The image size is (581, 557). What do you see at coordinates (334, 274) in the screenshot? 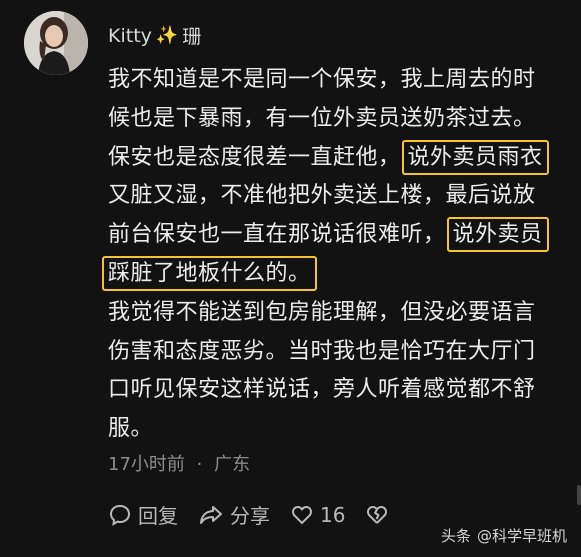
I see `comment-line: 踩脏了地板什么的。` at bounding box center [334, 274].